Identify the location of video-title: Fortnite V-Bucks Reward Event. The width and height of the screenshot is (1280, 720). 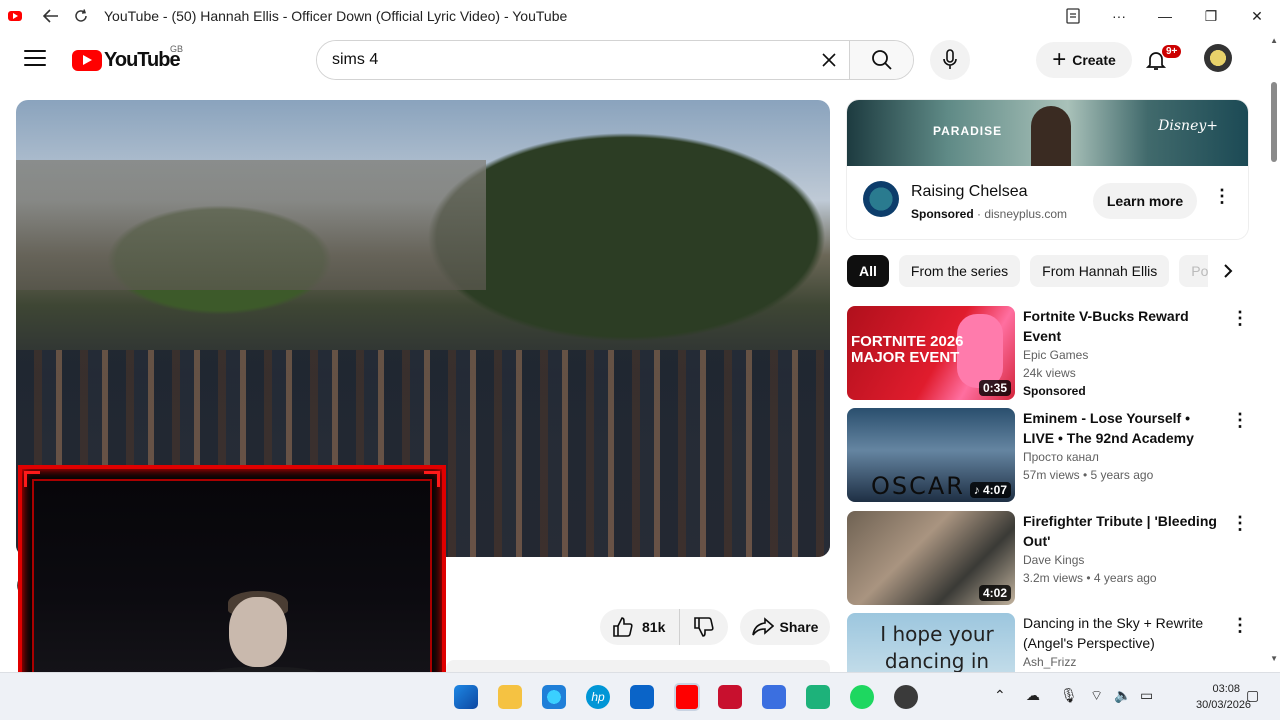
(1123, 326).